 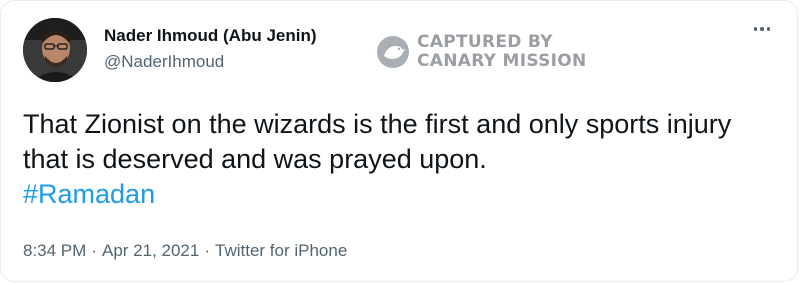 I want to click on hashtag-link: #Ramadan, so click(x=89, y=194).